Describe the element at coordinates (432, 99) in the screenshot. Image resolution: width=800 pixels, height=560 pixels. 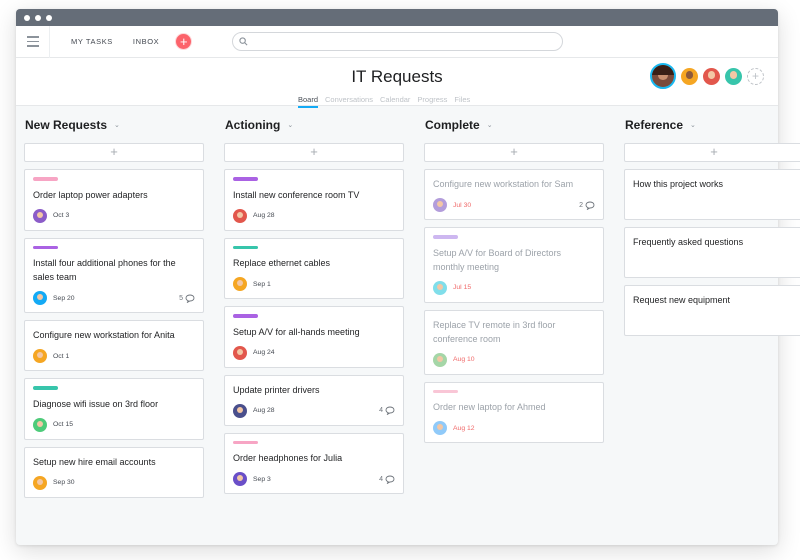
I see `tab-progress: Progress` at that location.